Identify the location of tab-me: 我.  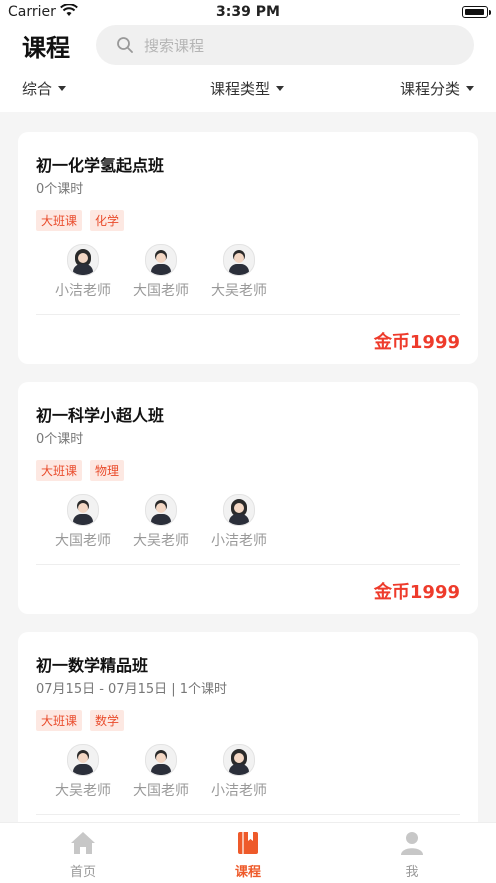
(412, 855).